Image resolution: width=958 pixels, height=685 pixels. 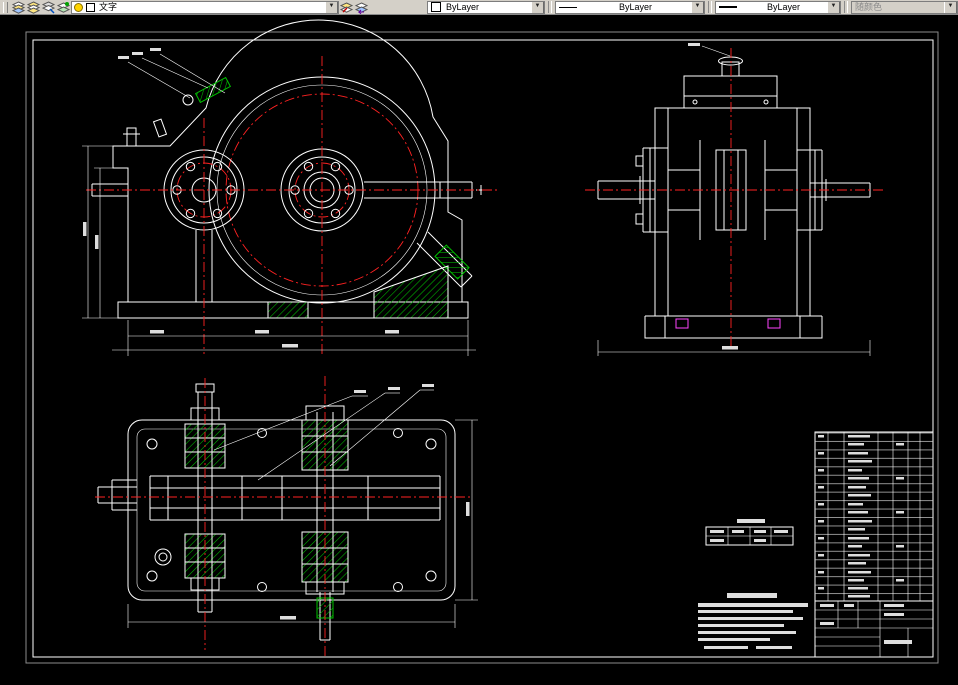 I want to click on toolbar-spacer, so click(x=398, y=7).